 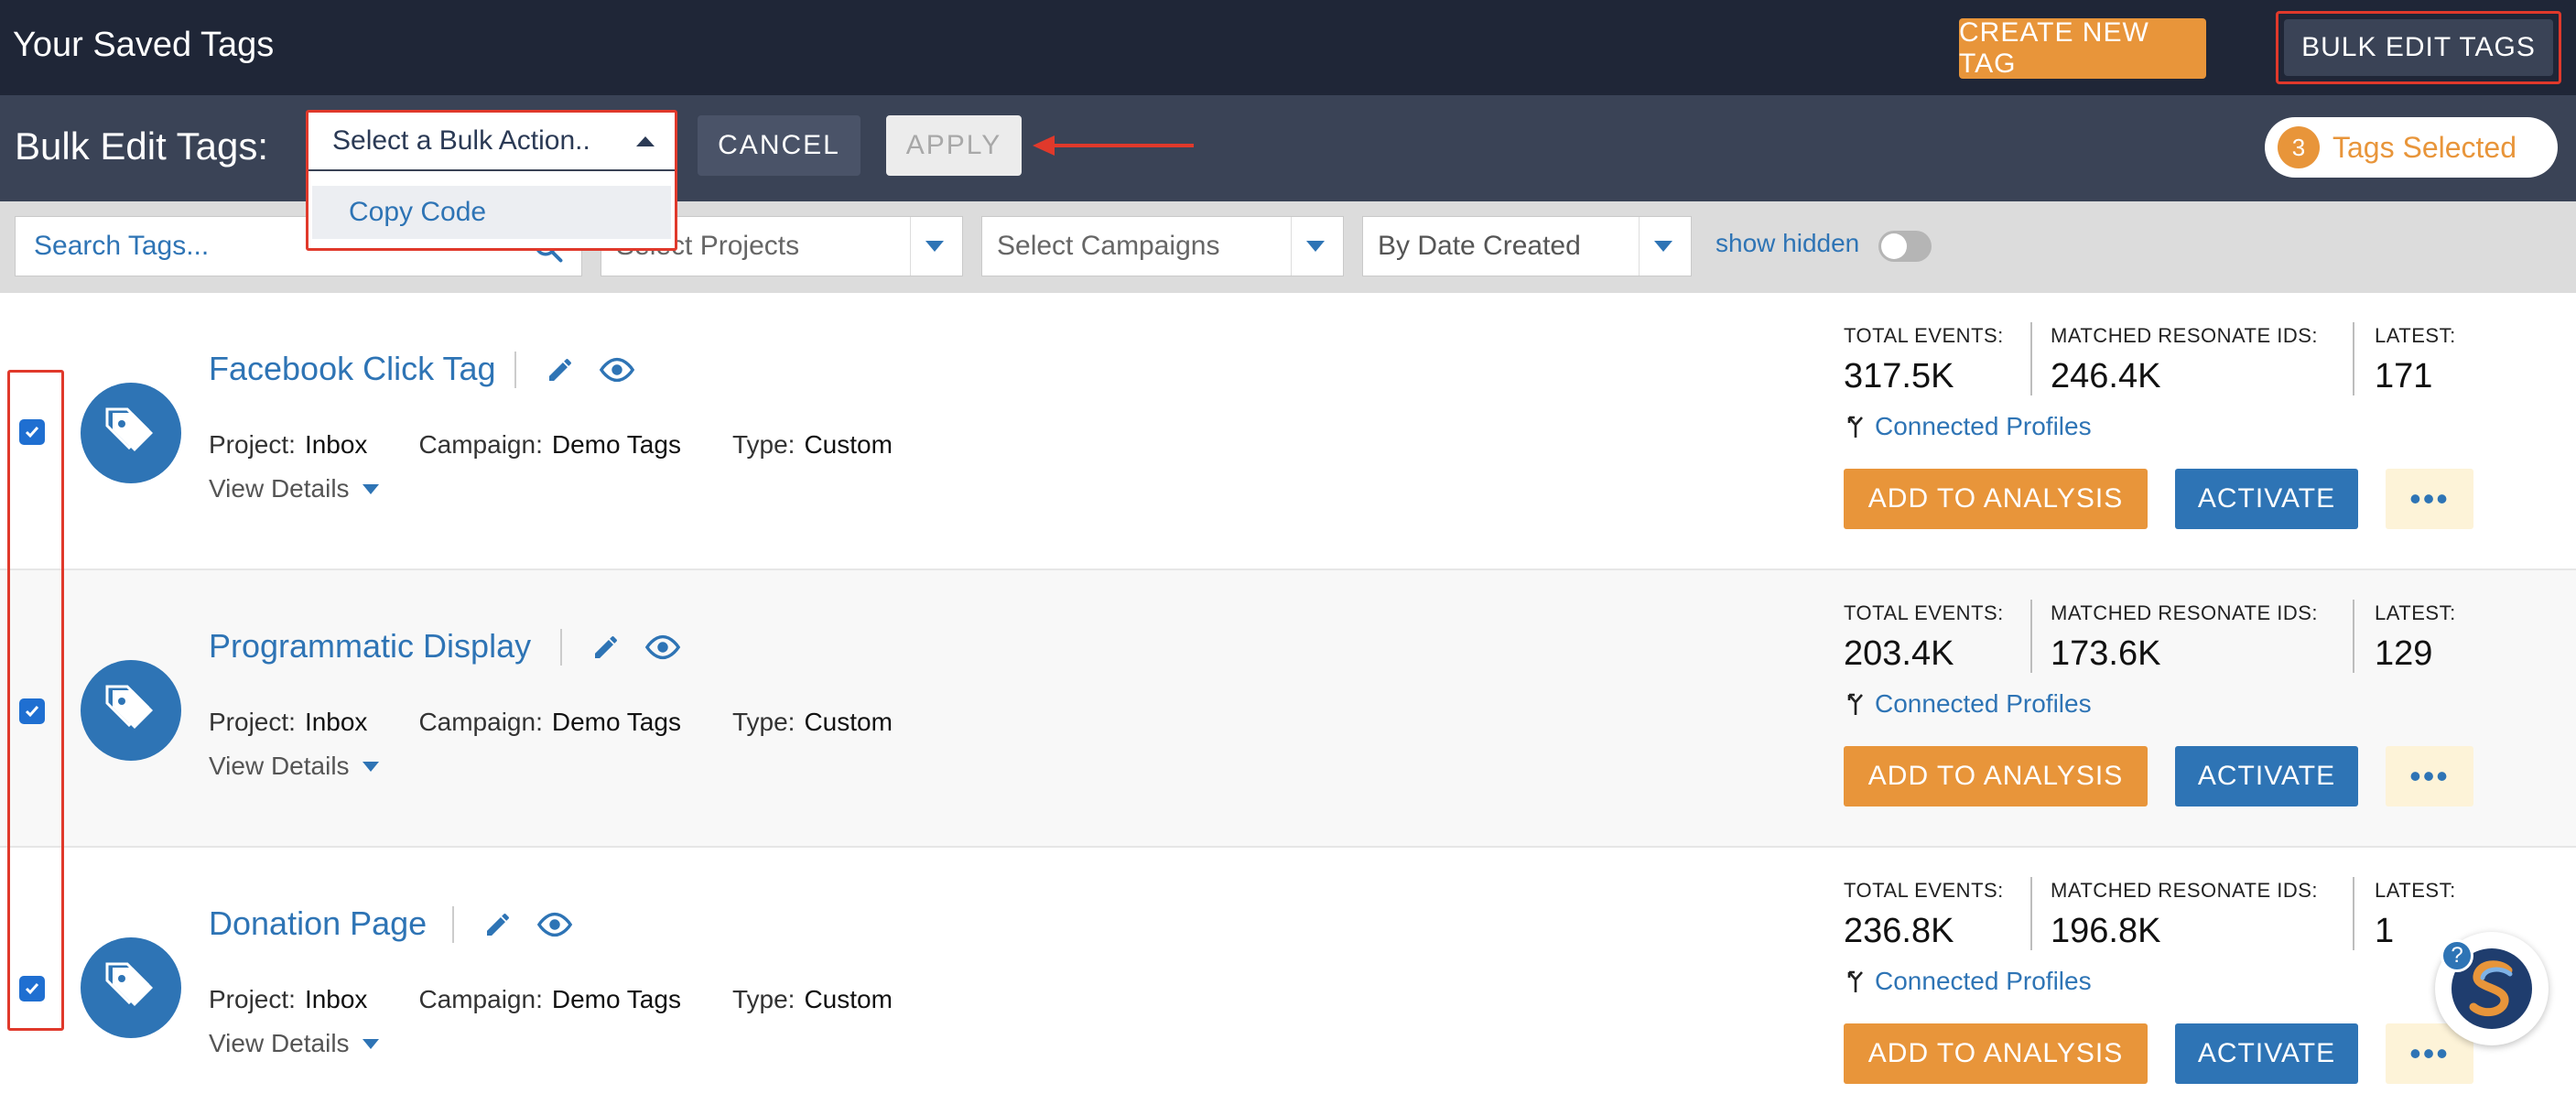 What do you see at coordinates (1108, 246) in the screenshot?
I see `campaigns-select-value: Select Campaigns` at bounding box center [1108, 246].